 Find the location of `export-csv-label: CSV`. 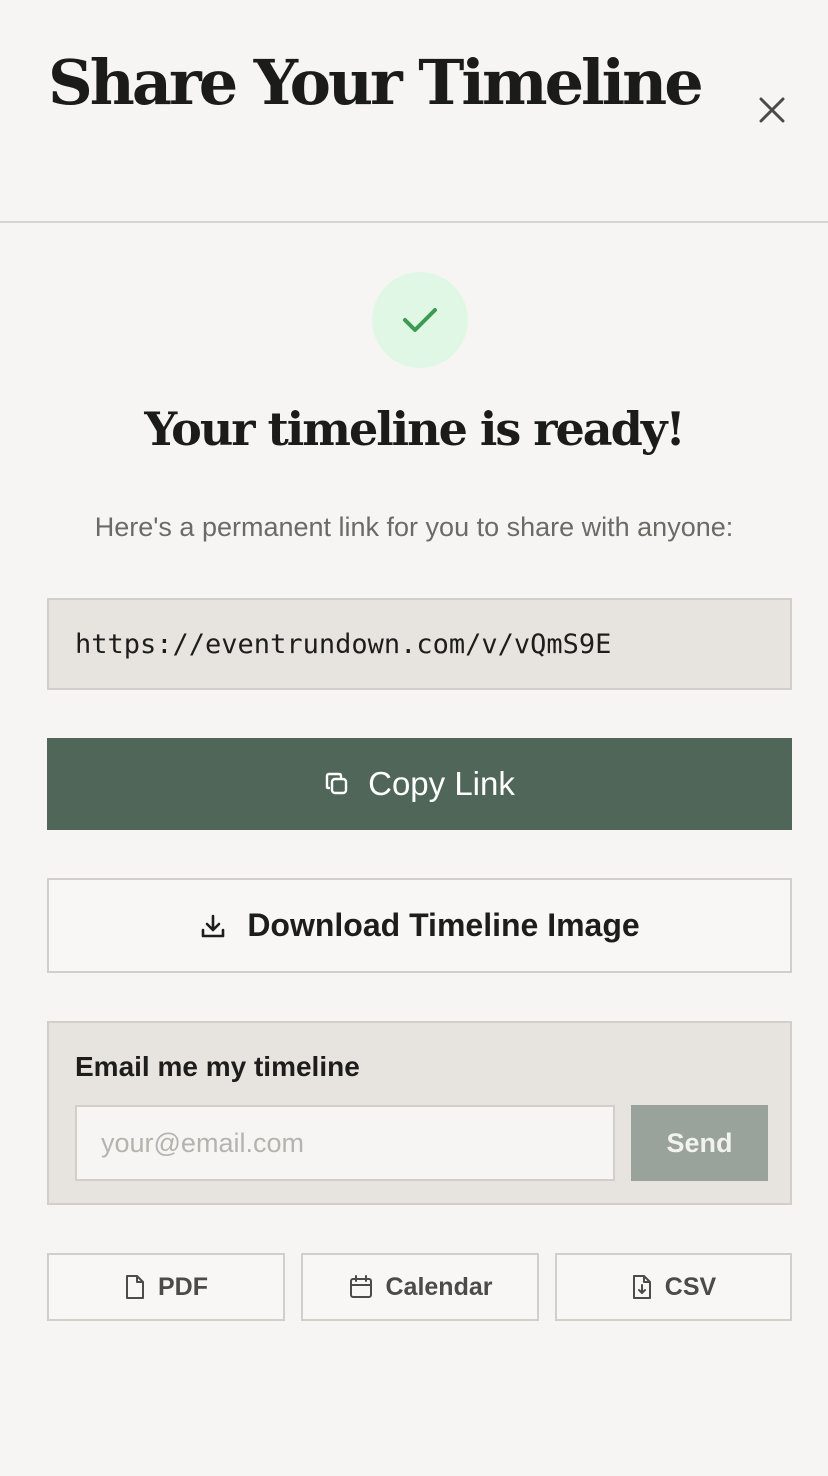

export-csv-label: CSV is located at coordinates (690, 1286).